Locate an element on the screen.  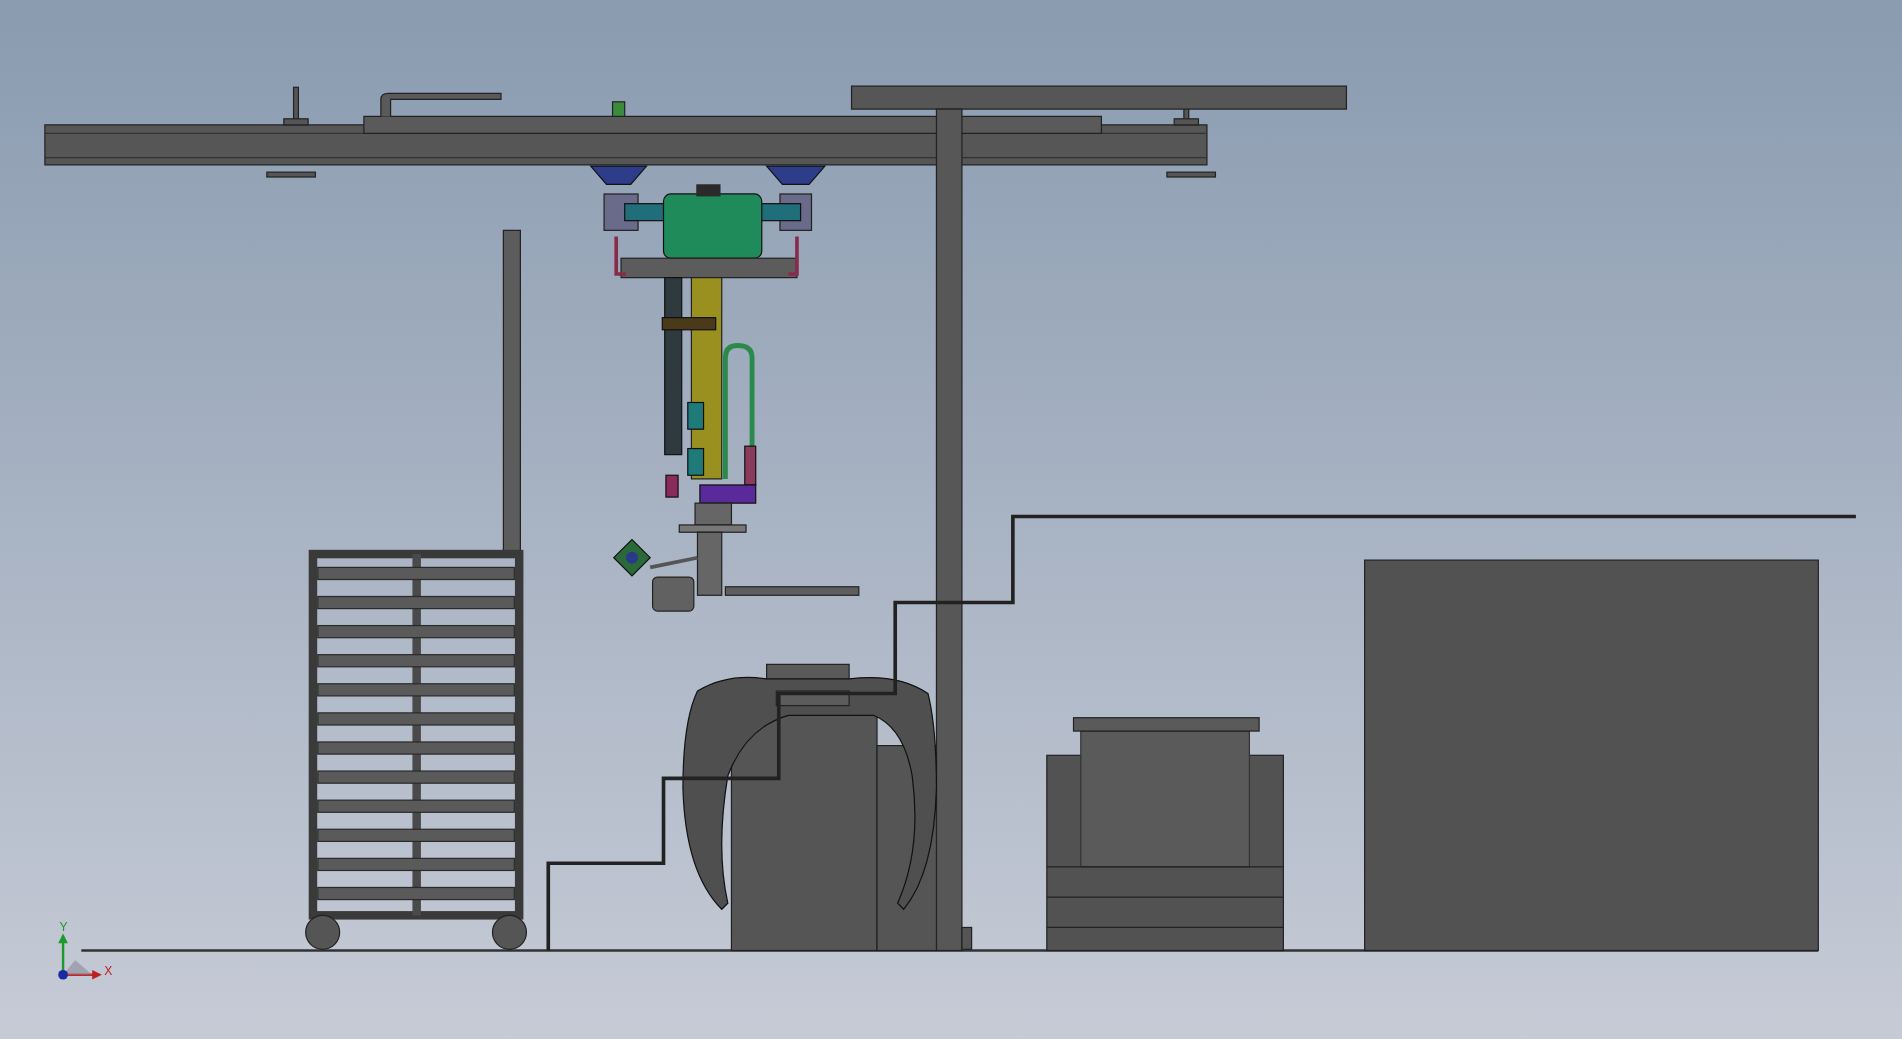
y-axis-label: Y is located at coordinates (63, 927).